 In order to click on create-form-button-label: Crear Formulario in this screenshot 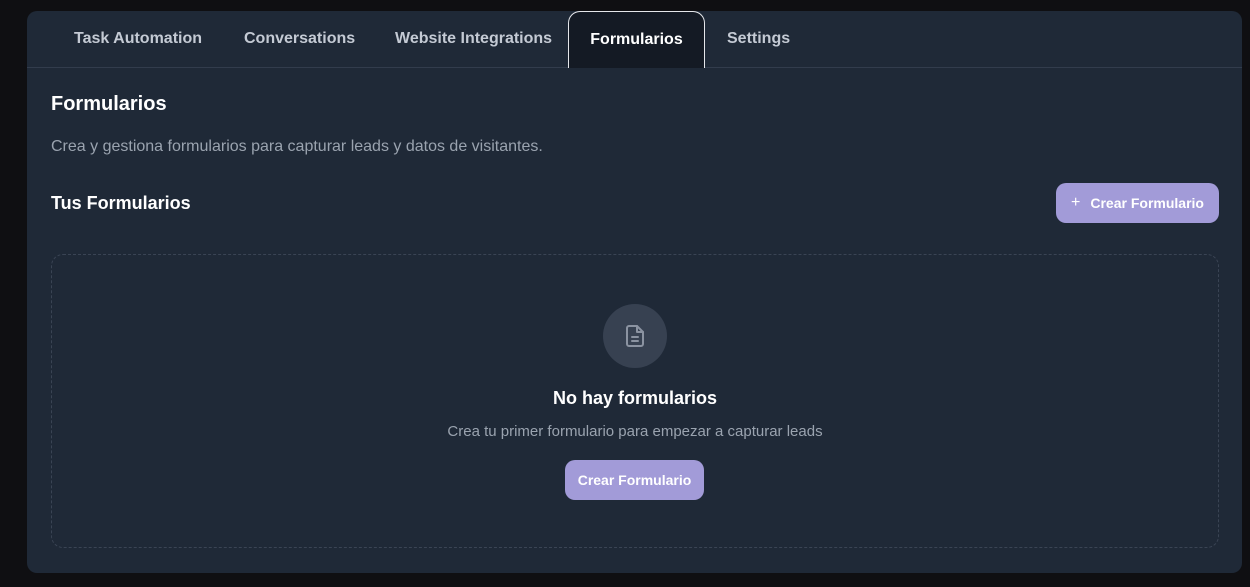, I will do `click(1147, 203)`.